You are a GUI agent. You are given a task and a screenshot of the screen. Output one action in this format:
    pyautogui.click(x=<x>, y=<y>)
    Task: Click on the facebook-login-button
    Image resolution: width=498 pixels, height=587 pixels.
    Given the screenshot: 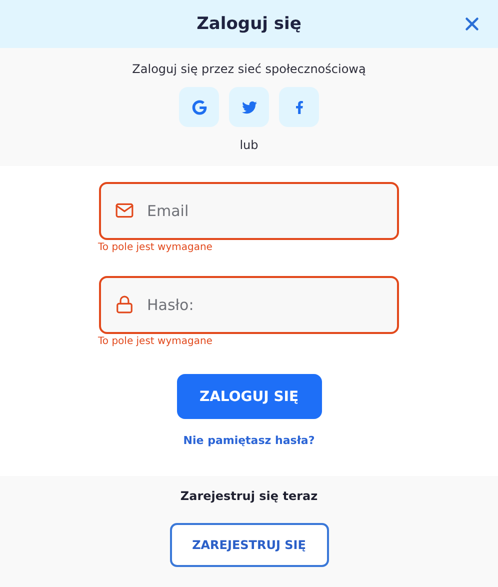 What is the action you would take?
    pyautogui.click(x=299, y=107)
    